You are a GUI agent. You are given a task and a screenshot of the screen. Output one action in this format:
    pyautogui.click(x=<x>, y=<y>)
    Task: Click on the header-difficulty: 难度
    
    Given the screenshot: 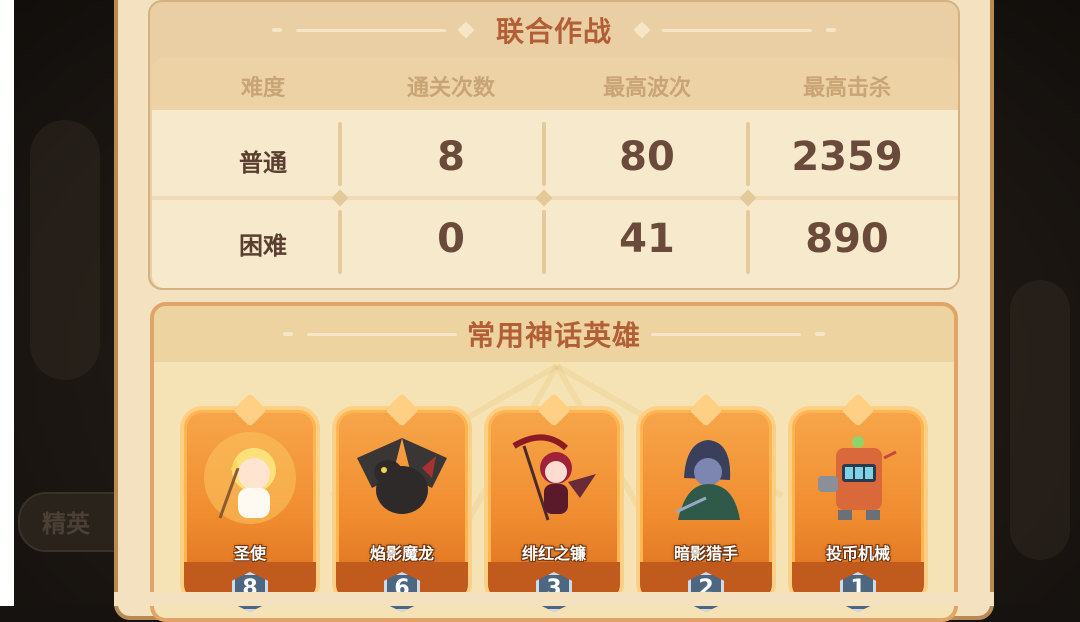 What is the action you would take?
    pyautogui.click(x=262, y=88)
    